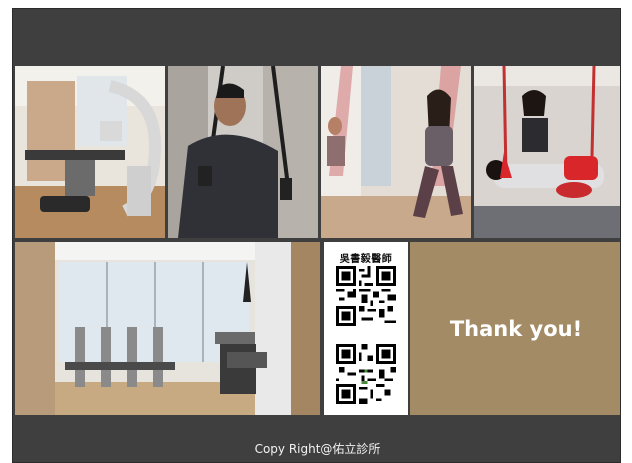 This screenshot has width=632, height=463. Describe the element at coordinates (243, 152) in the screenshot. I see `photo-trx-training` at that location.